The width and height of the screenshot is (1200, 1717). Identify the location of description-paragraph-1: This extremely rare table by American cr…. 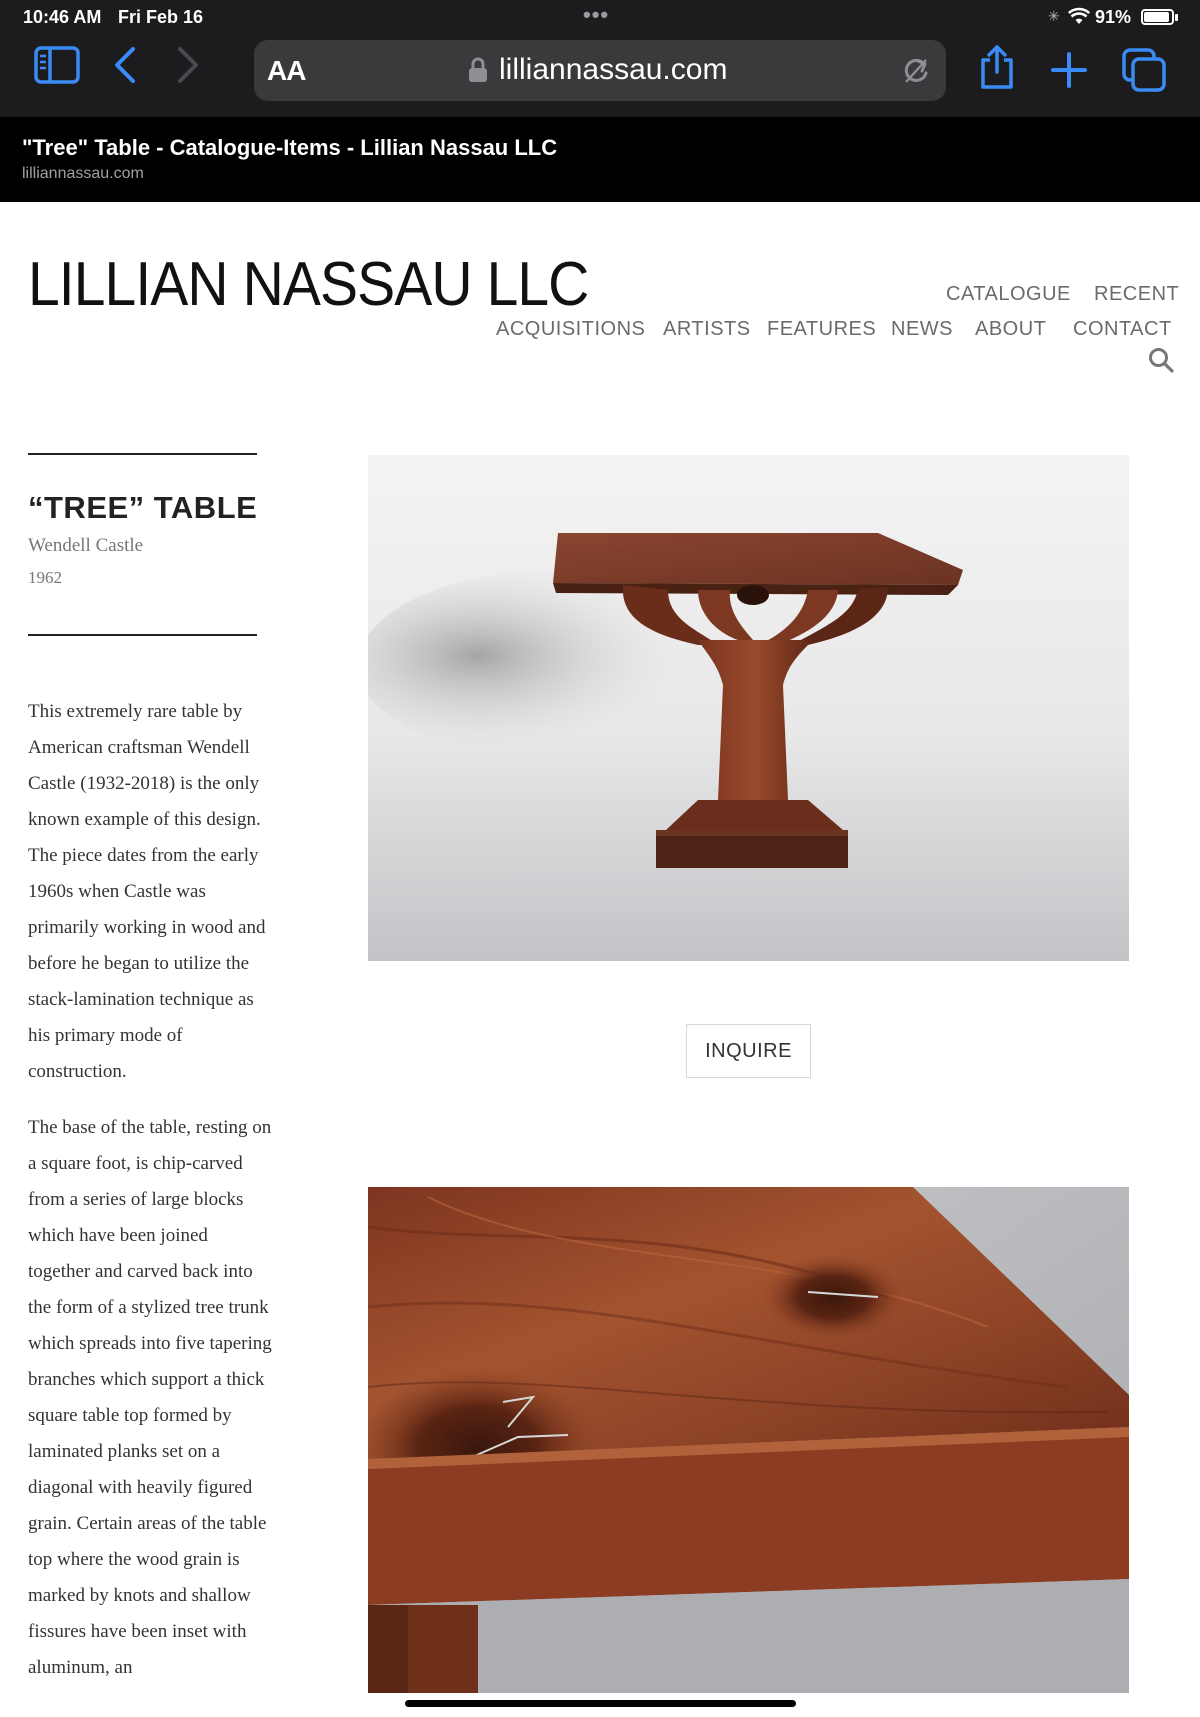
(147, 891).